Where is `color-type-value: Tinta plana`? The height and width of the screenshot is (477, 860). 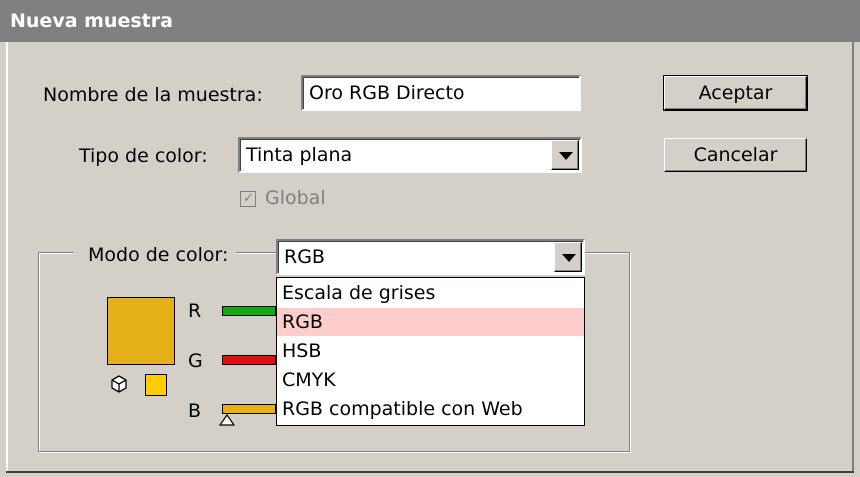
color-type-value: Tinta plana is located at coordinates (299, 155).